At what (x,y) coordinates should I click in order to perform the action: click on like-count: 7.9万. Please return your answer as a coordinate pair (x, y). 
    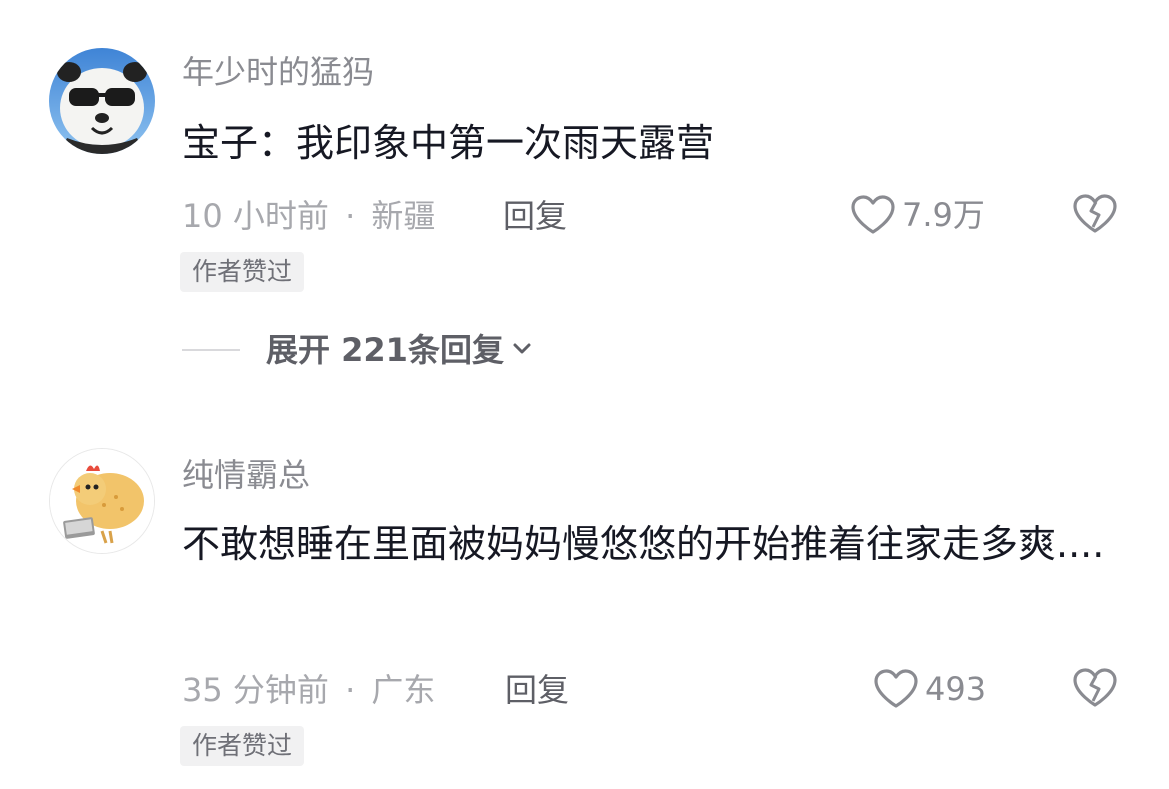
    Looking at the image, I should click on (943, 215).